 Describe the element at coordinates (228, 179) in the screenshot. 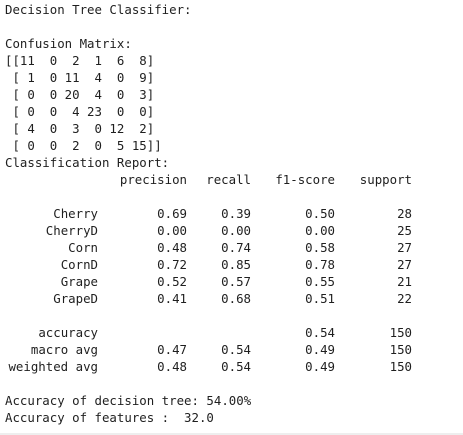

I see `header-recall: recall` at that location.